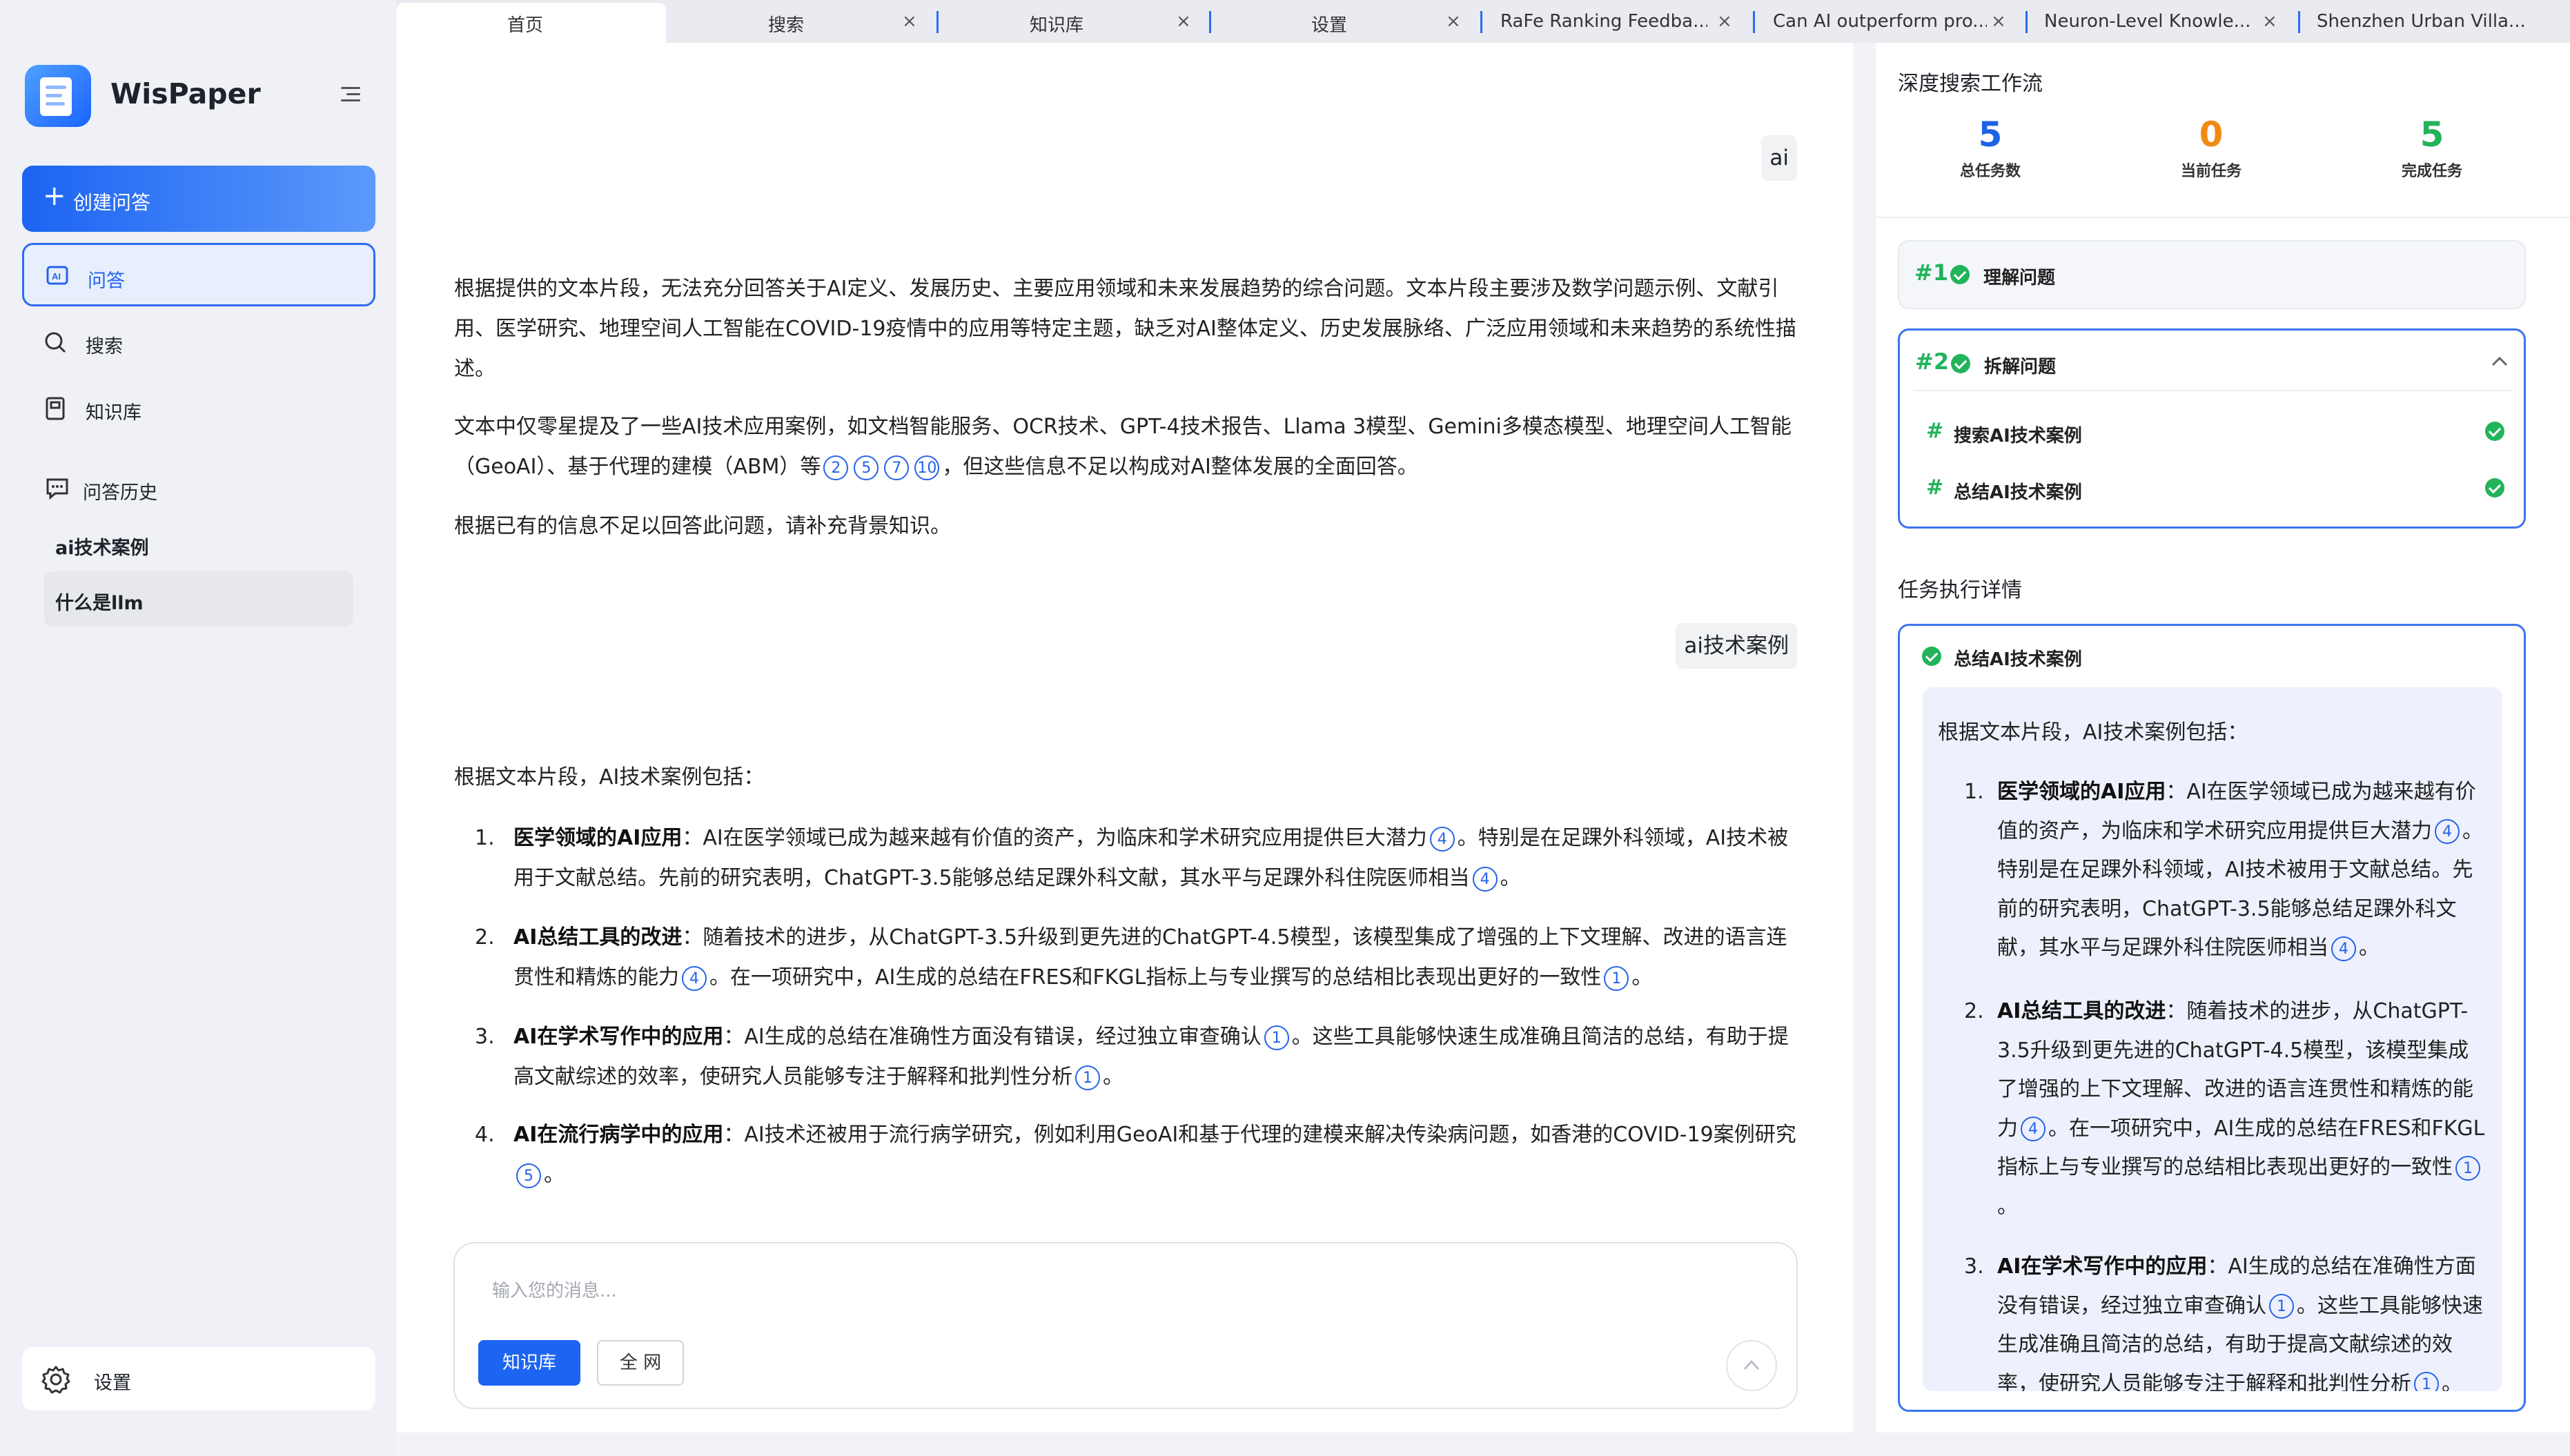 This screenshot has height=1456, width=2570. Describe the element at coordinates (2431, 147) in the screenshot. I see `stat-completed-tasks: 5 完成任务` at that location.